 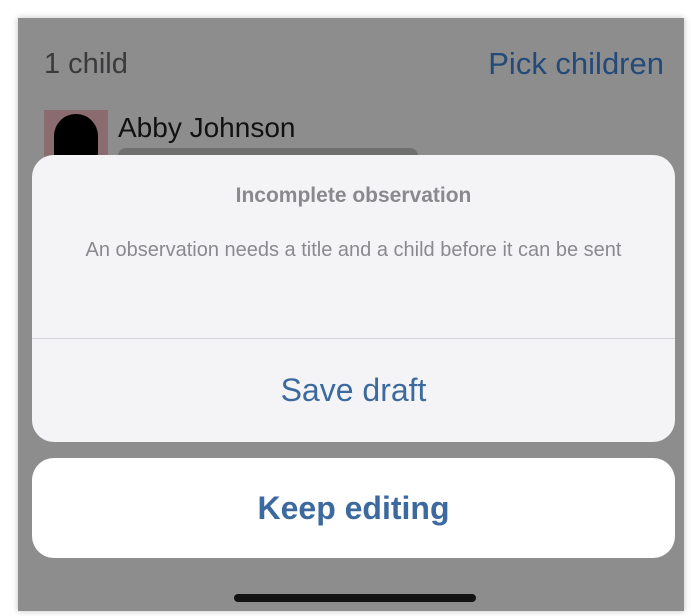 What do you see at coordinates (353, 195) in the screenshot?
I see `alert-title: Incomplete observation` at bounding box center [353, 195].